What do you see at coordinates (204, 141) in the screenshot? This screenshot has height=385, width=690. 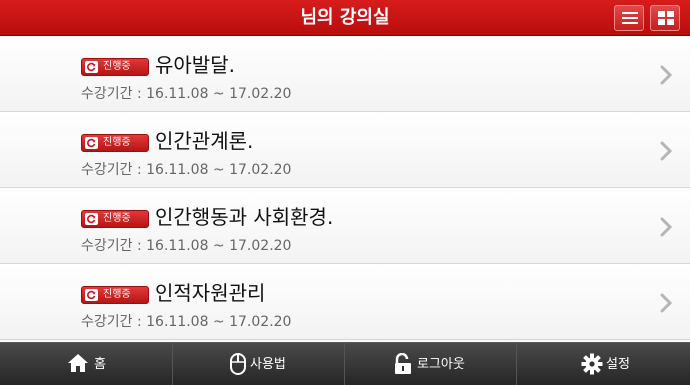 I see `course-title: 인간관계론.` at bounding box center [204, 141].